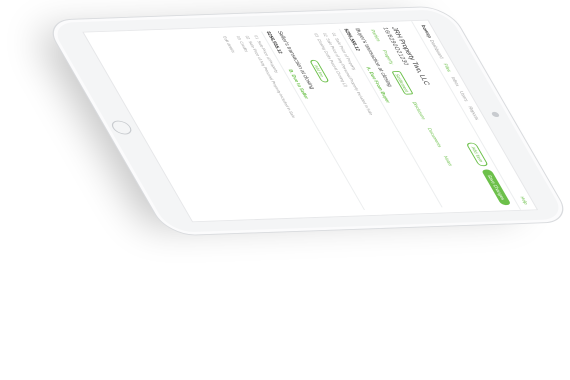  Describe the element at coordinates (437, 49) in the screenshot. I see `nav-item-dashboard: Dashboard` at that location.